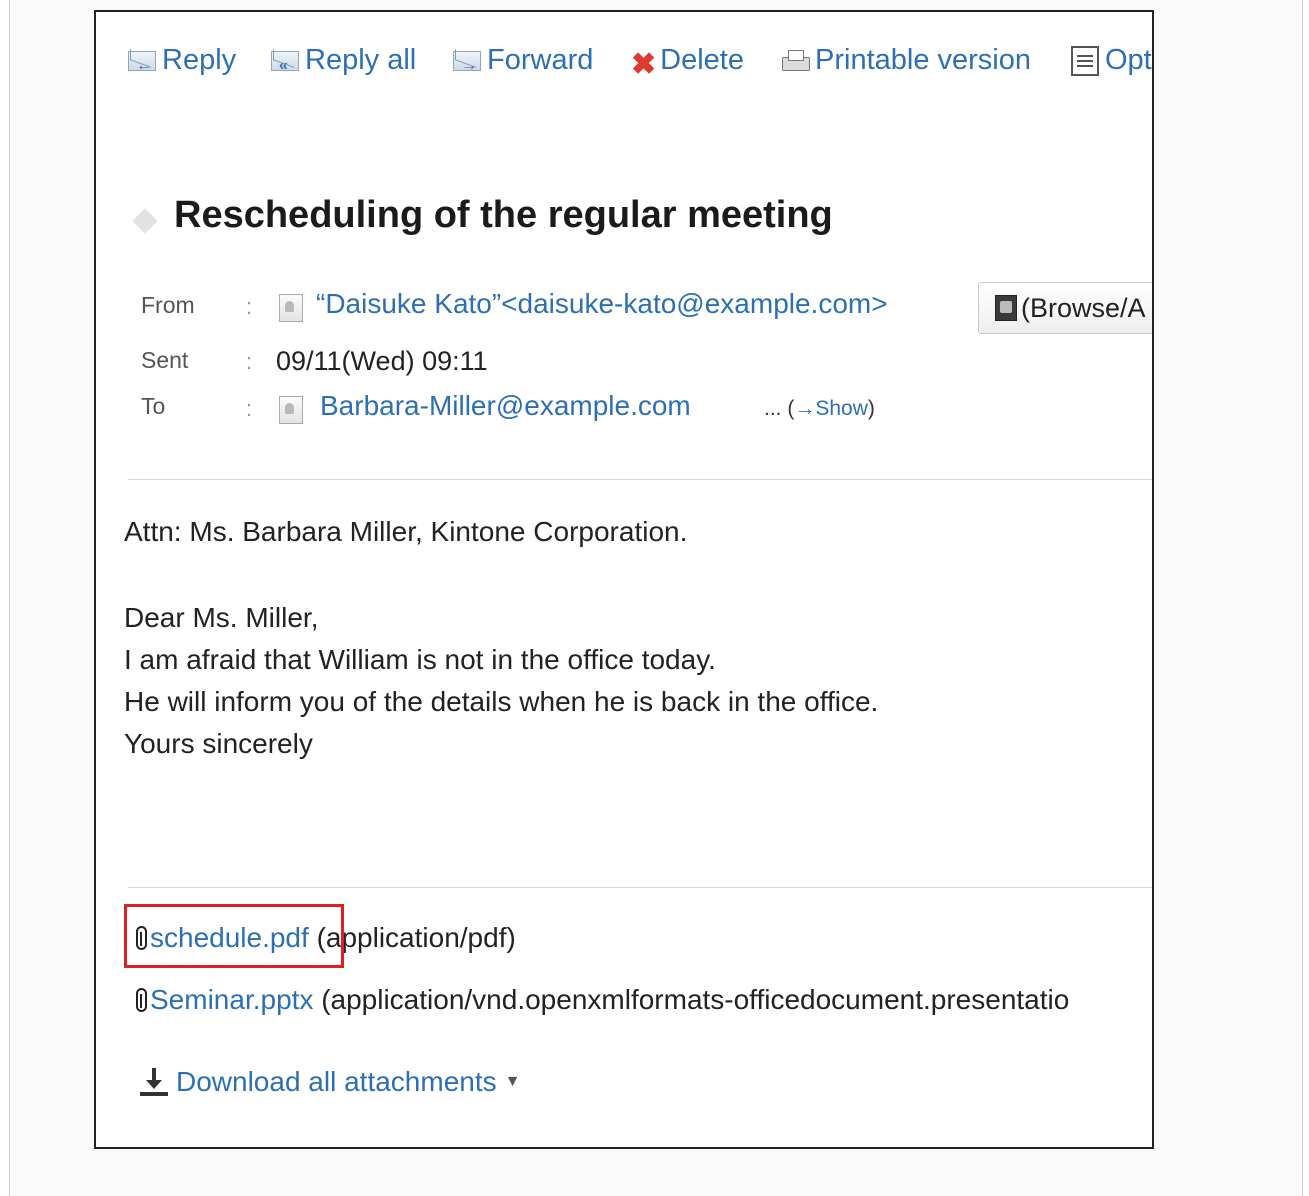 The width and height of the screenshot is (1309, 1196). What do you see at coordinates (199, 60) in the screenshot?
I see `reply-label: Reply` at bounding box center [199, 60].